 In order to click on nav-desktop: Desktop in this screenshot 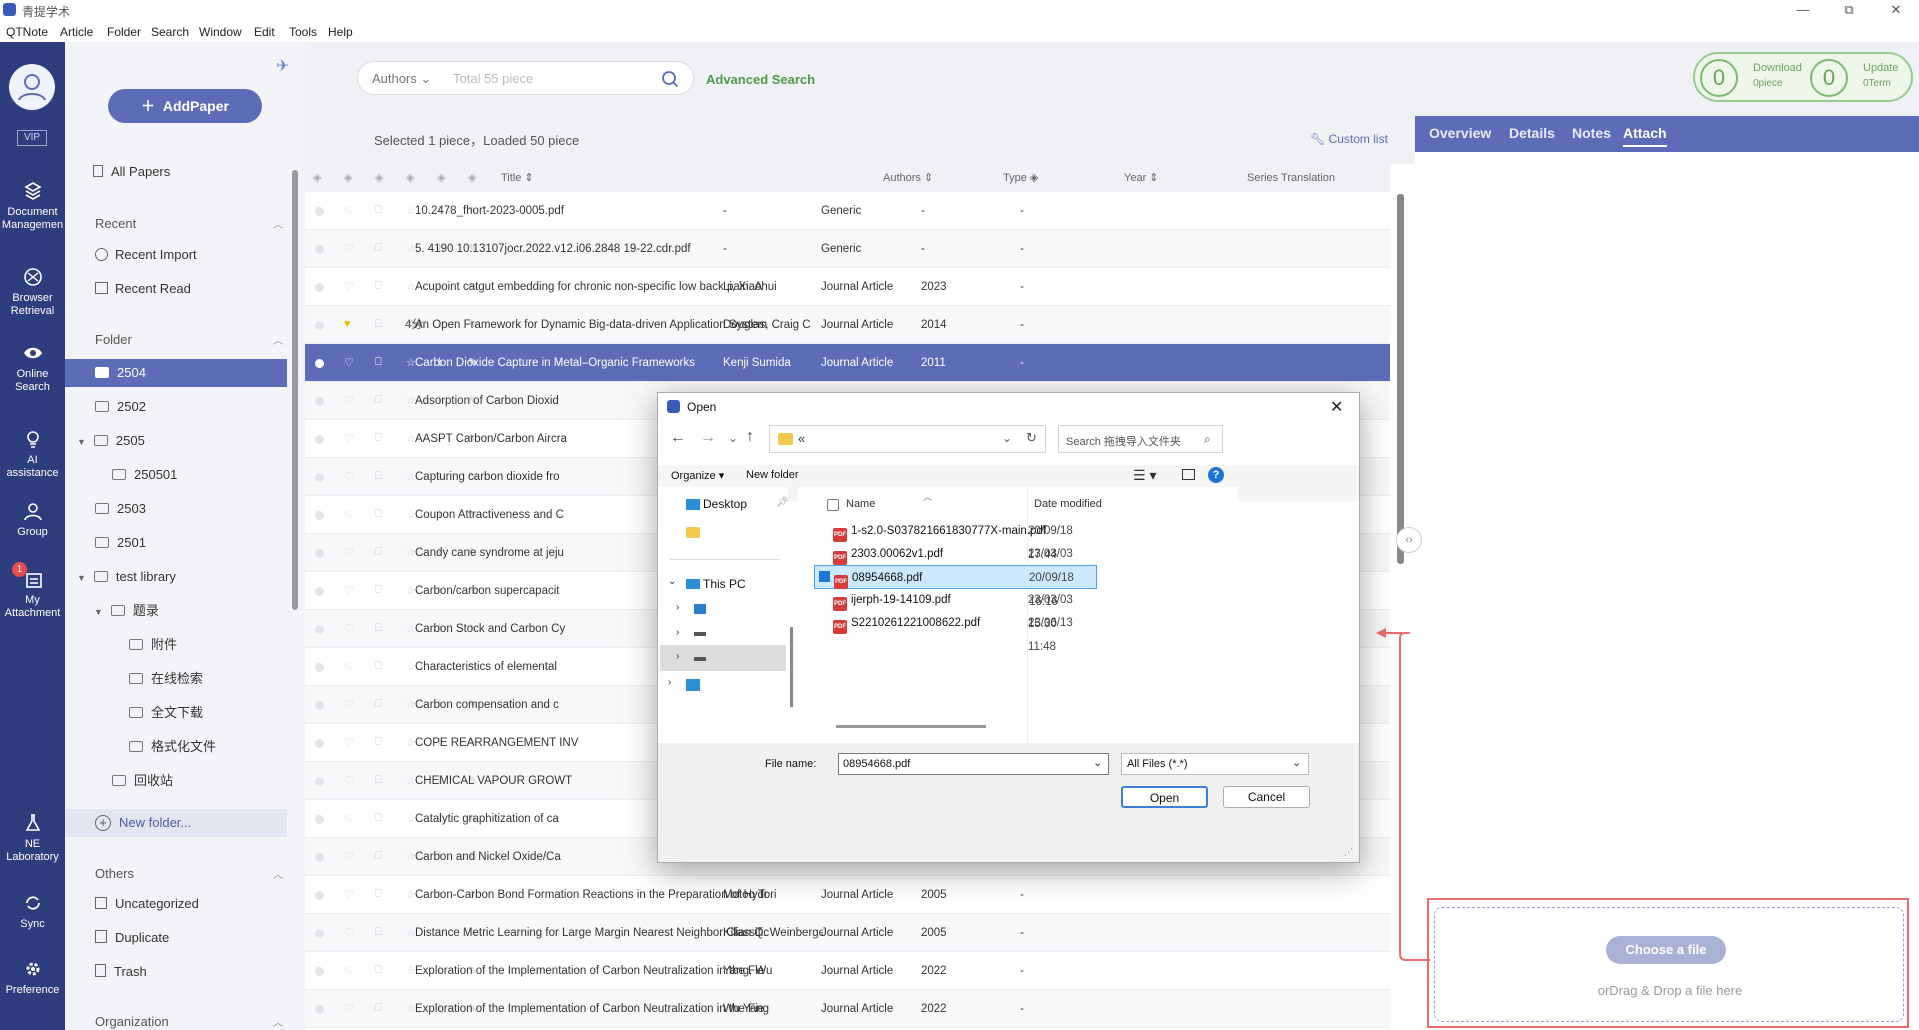, I will do `click(725, 504)`.